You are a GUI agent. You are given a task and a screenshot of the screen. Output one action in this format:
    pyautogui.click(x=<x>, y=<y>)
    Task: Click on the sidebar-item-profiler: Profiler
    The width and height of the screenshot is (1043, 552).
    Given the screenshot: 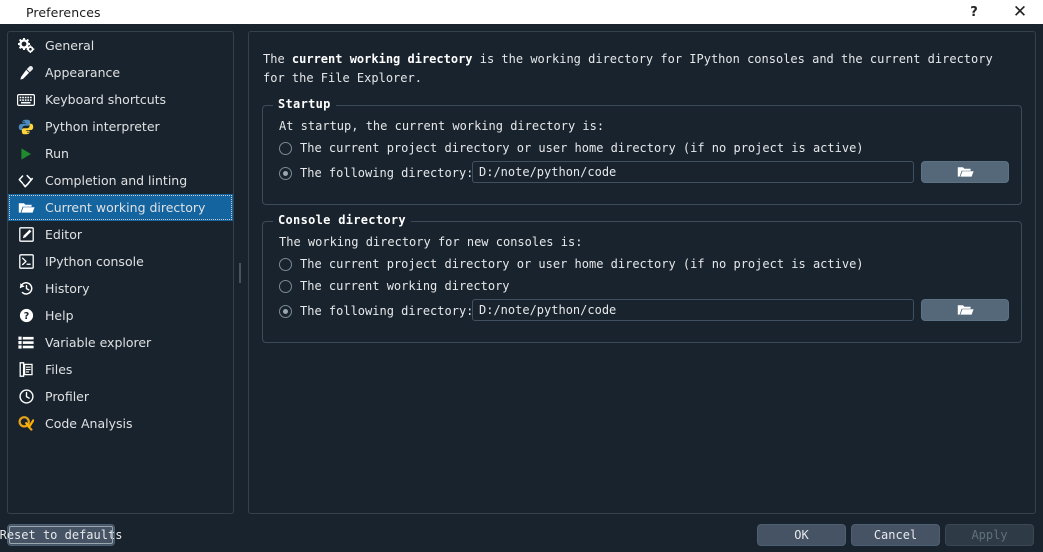 What is the action you would take?
    pyautogui.click(x=120, y=396)
    